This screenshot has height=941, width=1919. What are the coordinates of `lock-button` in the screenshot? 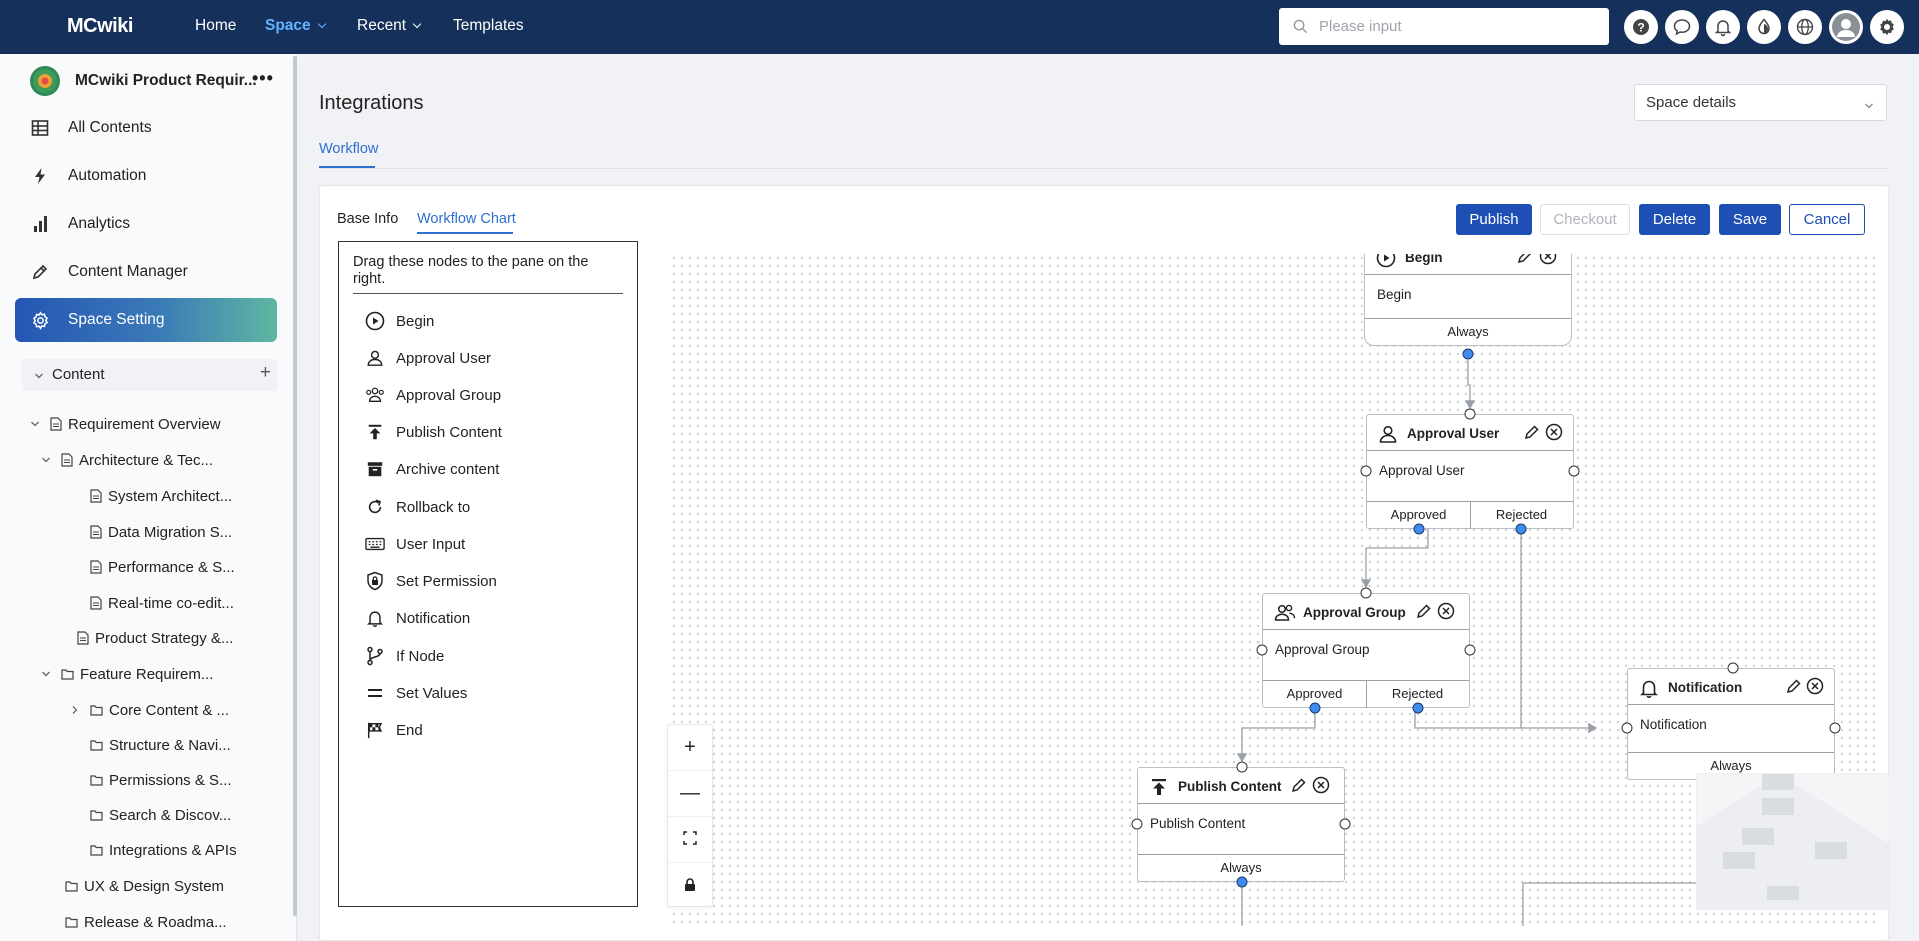 It's located at (690, 886).